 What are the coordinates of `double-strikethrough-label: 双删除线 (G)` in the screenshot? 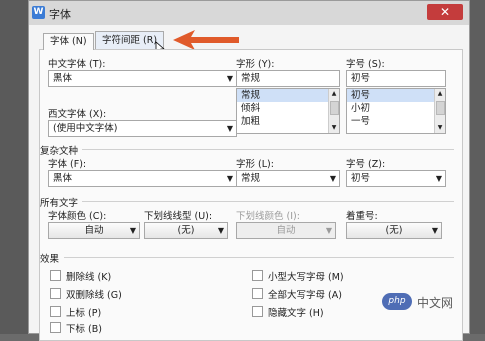 It's located at (94, 295).